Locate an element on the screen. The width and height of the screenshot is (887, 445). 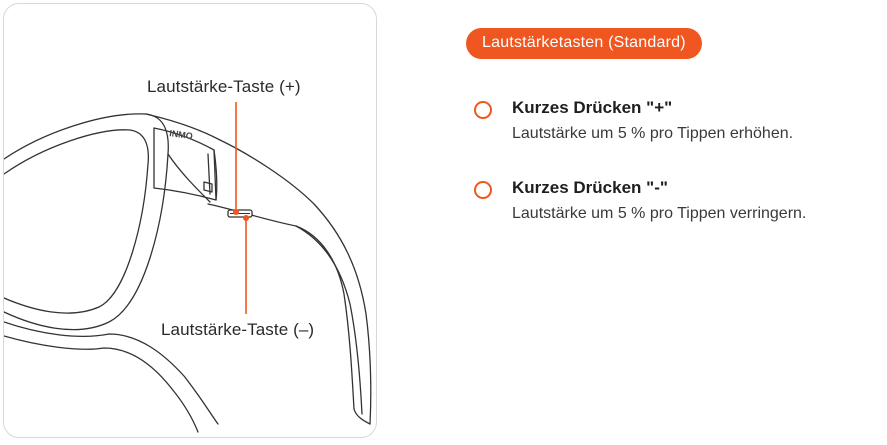
section-badge: Lautstärketasten (Standard) is located at coordinates (584, 43).